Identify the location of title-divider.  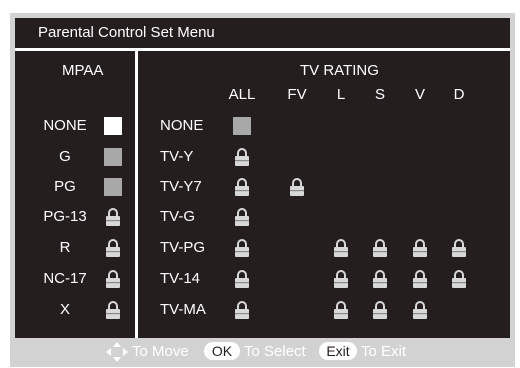
(262, 49).